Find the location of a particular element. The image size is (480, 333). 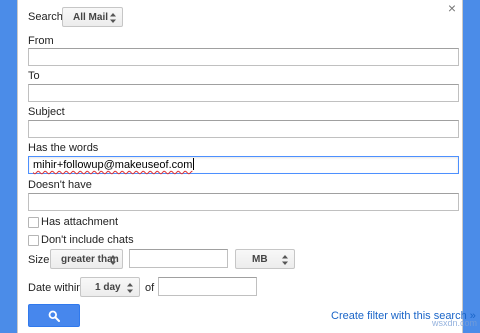

size-label: Size is located at coordinates (39, 260).